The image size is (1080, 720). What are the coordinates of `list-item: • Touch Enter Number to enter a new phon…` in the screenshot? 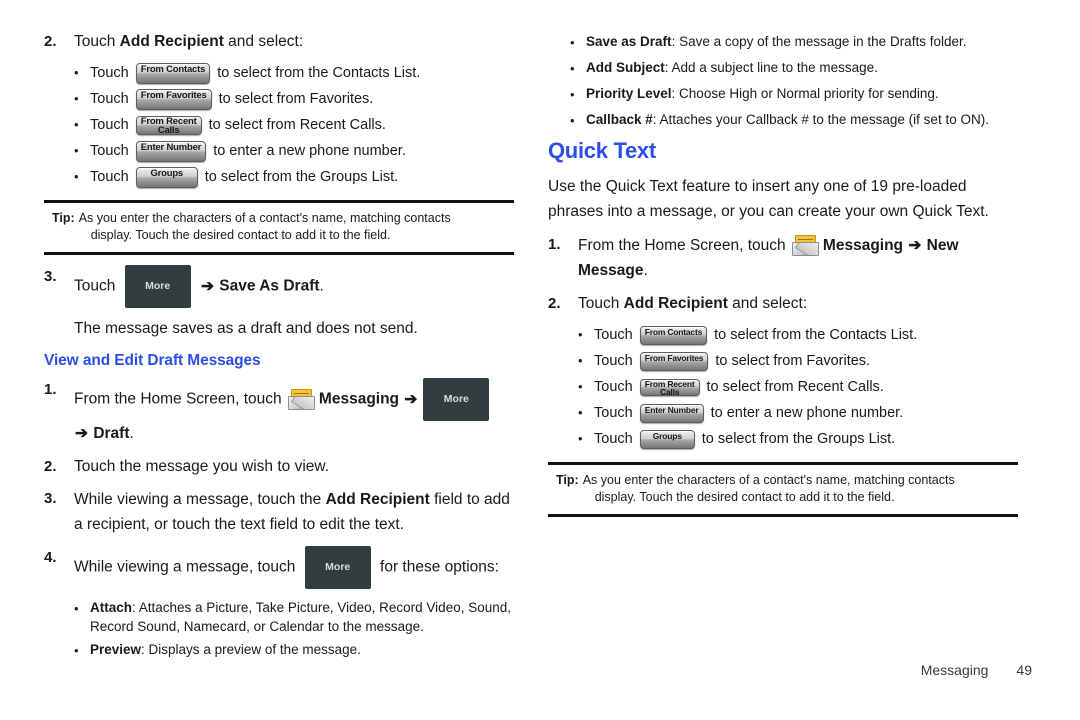 It's located at (294, 151).